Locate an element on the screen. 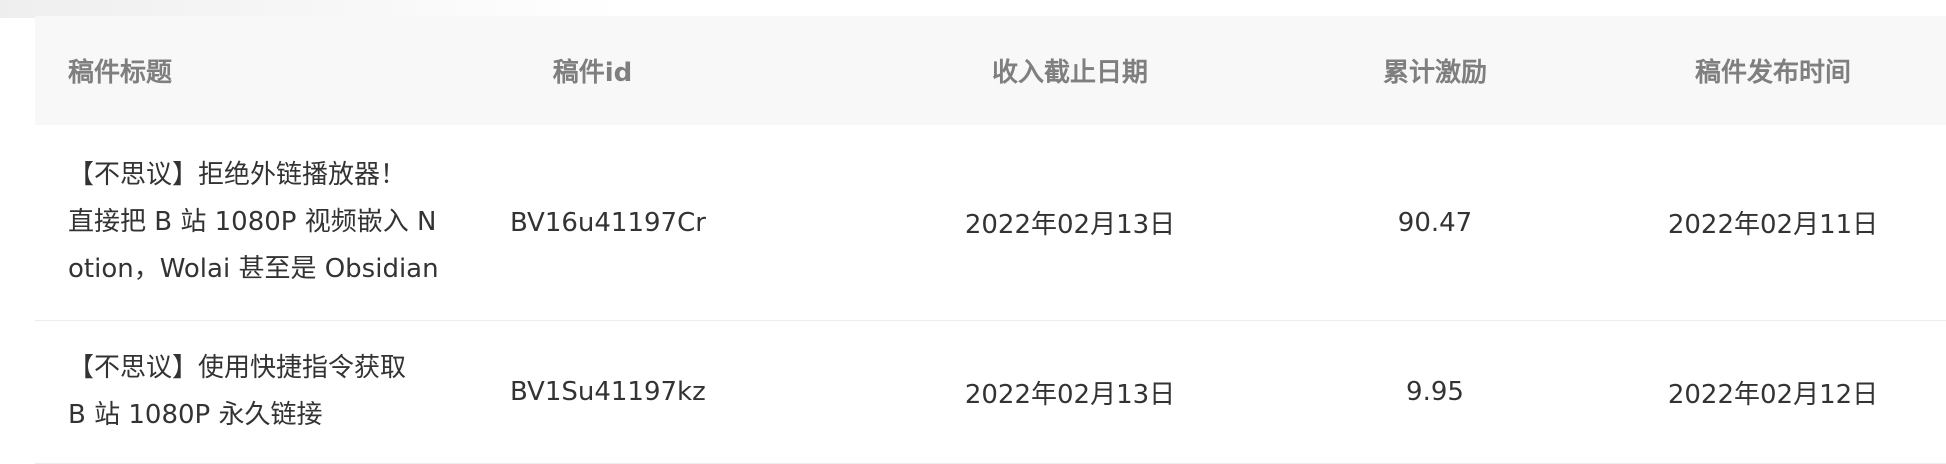 This screenshot has height=464, width=1946. video-title: 【不思议】使用快捷指令获取 B 站 1080P 永久链接 is located at coordinates (268, 392).